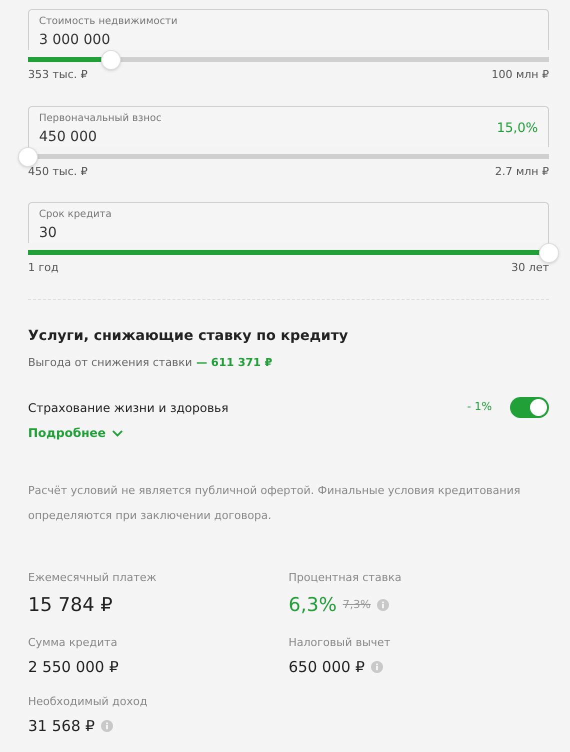 The image size is (570, 752). I want to click on field-value: 3 000 000, so click(75, 40).